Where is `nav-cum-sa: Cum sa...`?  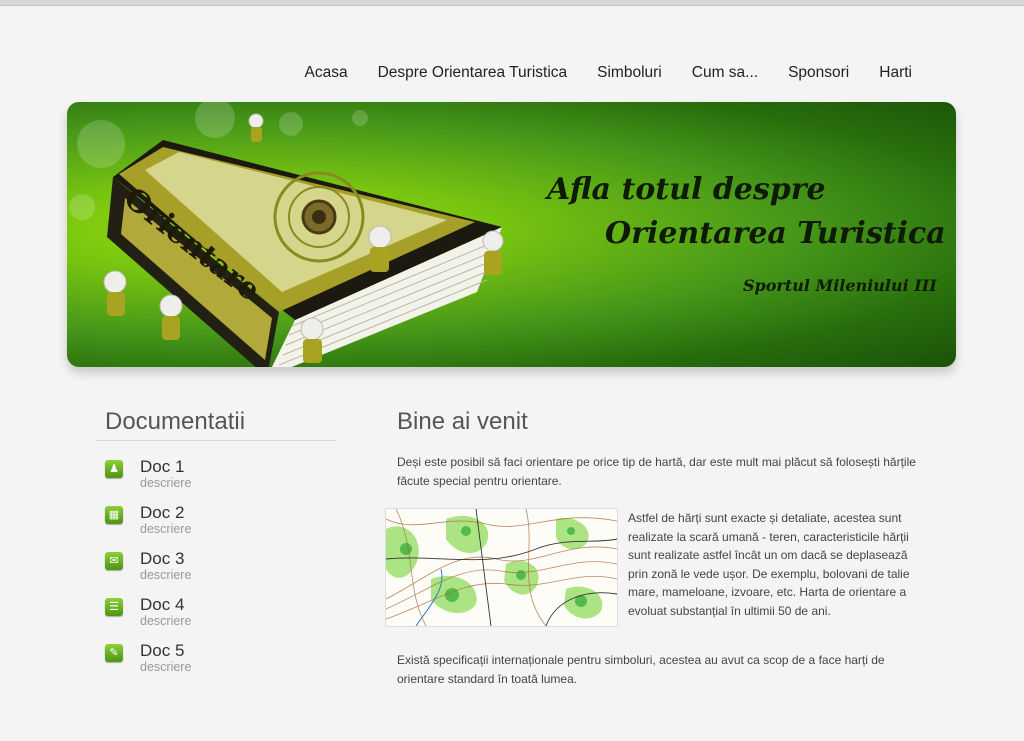
nav-cum-sa: Cum sa... is located at coordinates (725, 73).